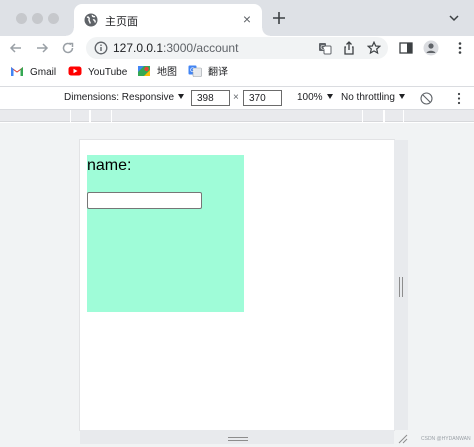 The height and width of the screenshot is (447, 474). I want to click on new-tab-icon, so click(279, 18).